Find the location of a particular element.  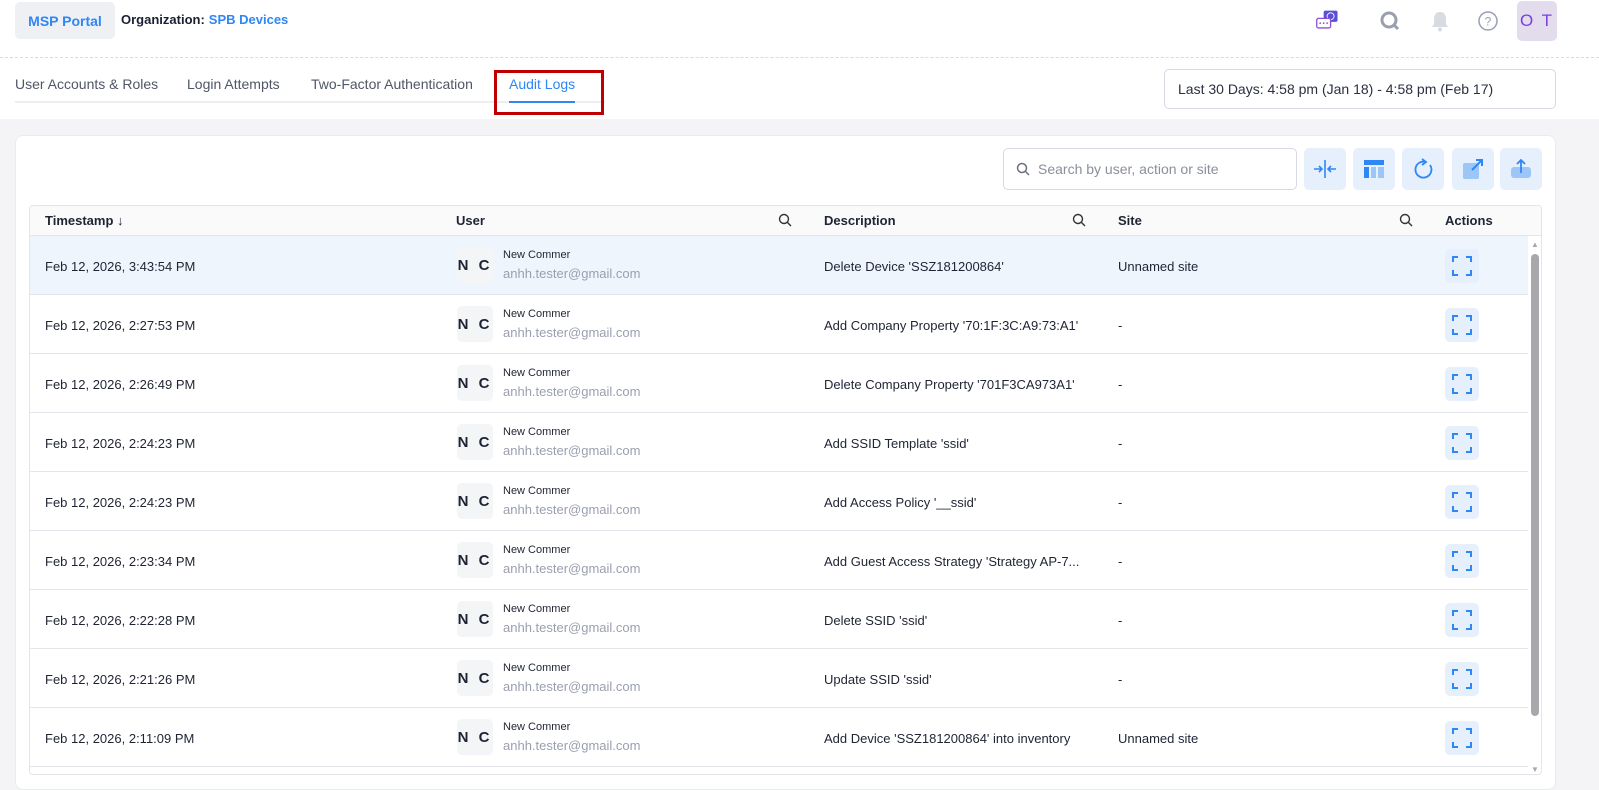

site-cell: Unnamed site is located at coordinates (1158, 266).